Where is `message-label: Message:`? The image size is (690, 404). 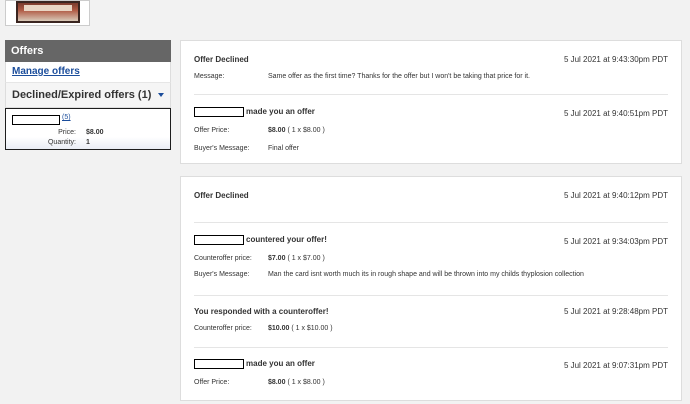 message-label: Message: is located at coordinates (209, 76).